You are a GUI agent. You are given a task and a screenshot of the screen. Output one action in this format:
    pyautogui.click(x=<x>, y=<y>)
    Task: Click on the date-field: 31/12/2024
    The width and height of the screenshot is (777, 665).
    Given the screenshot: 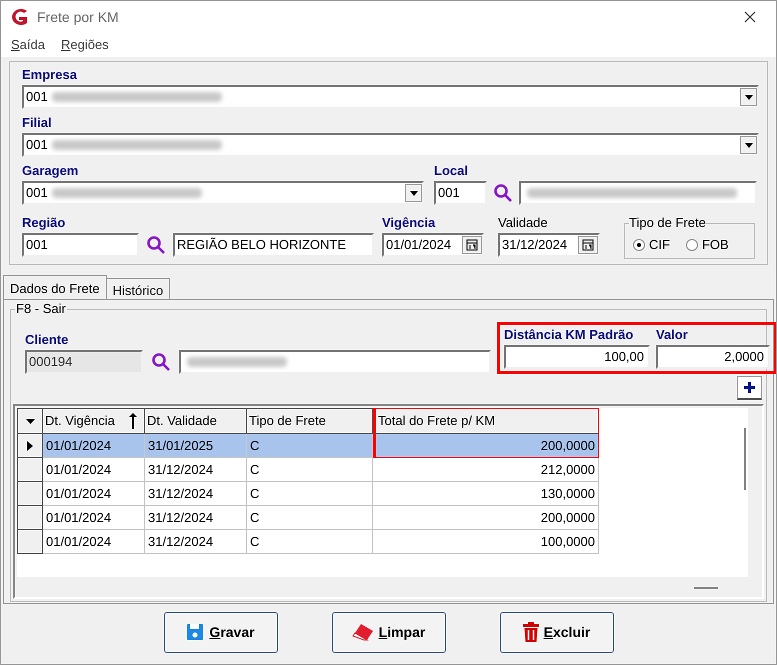 What is the action you would take?
    pyautogui.click(x=549, y=245)
    